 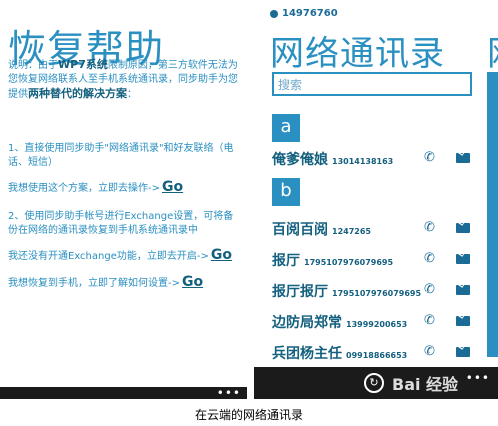 I want to click on next-pivot-edge, so click(x=492, y=214).